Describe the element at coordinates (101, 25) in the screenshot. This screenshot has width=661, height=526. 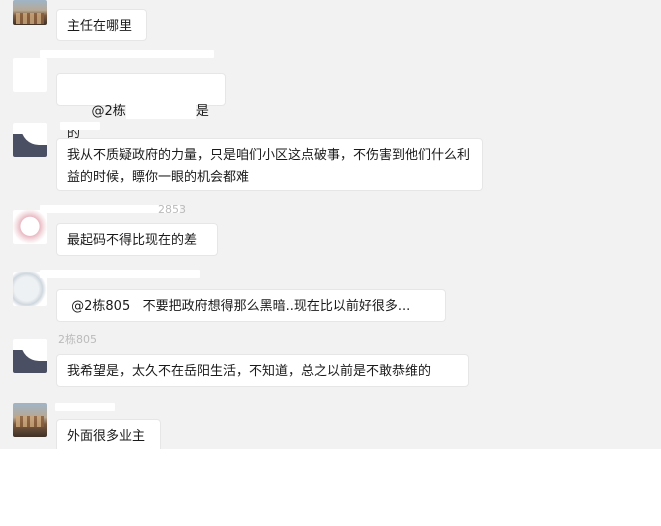
I see `message-bubble: 主任在哪里` at that location.